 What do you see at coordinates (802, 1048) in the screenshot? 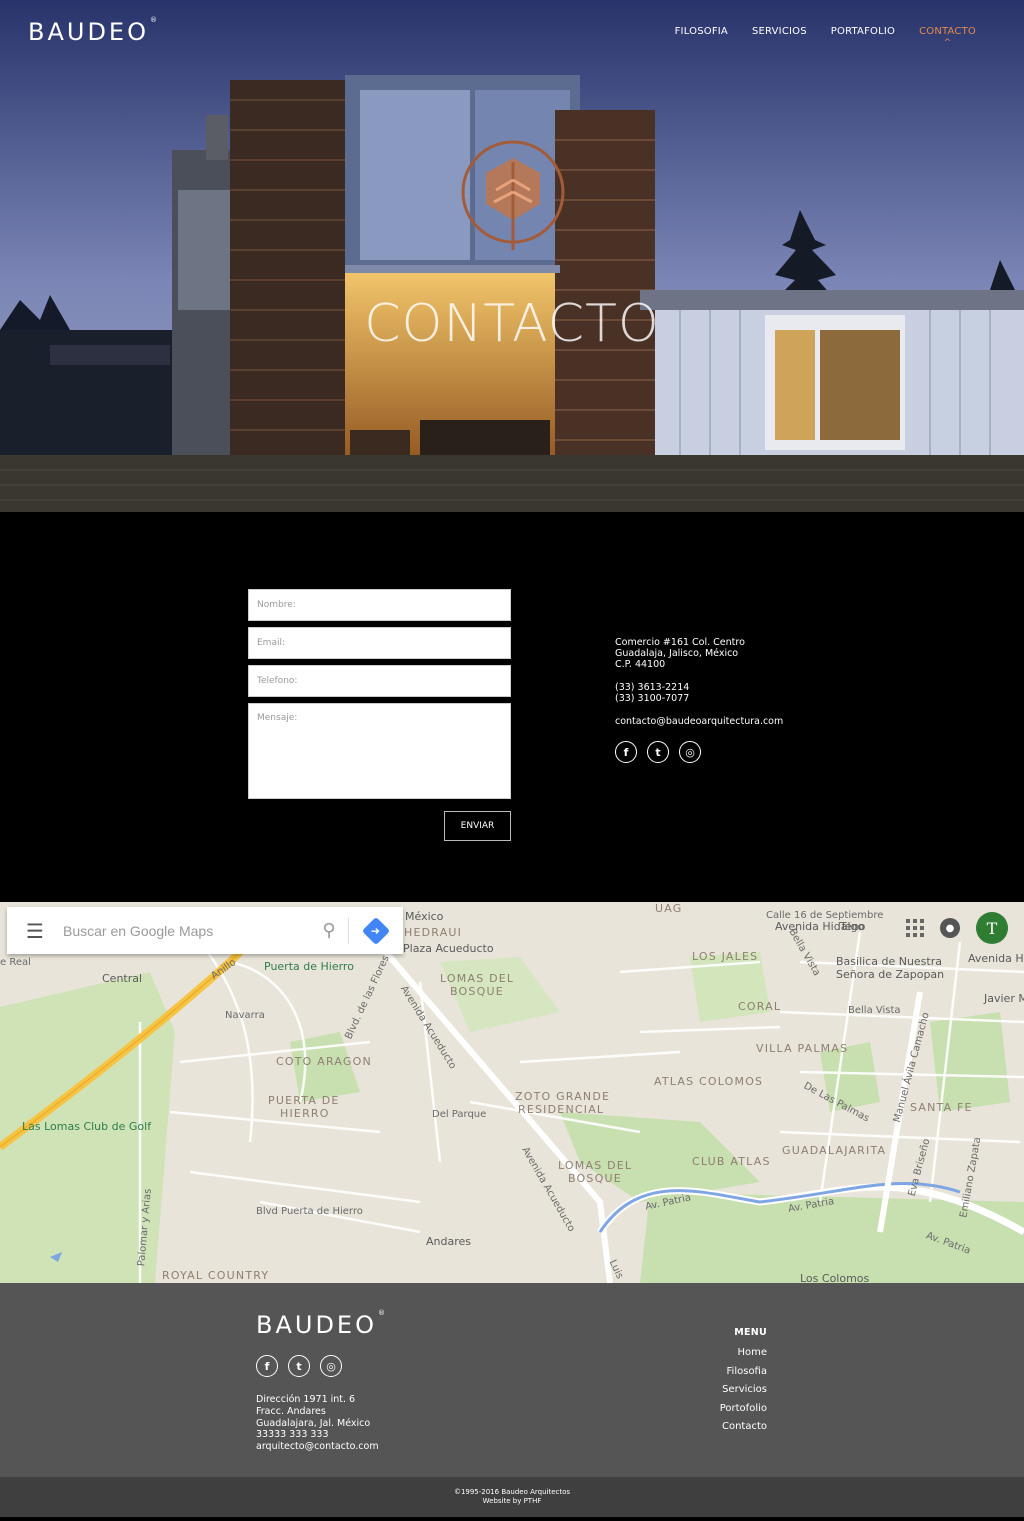
I see `map-label: VILLA PALMAS` at bounding box center [802, 1048].